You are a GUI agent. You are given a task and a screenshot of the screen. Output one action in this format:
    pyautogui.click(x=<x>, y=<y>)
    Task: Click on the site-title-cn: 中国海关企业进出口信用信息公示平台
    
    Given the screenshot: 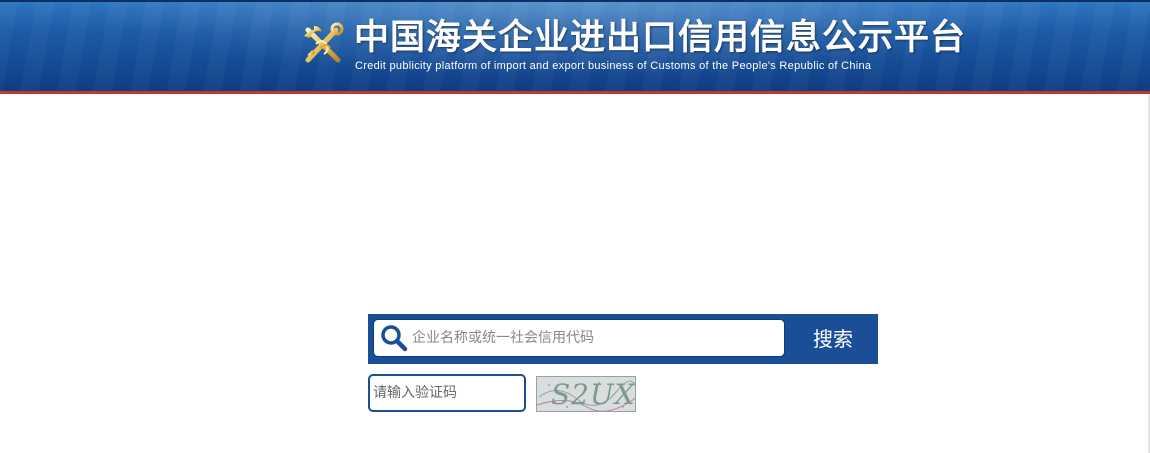 What is the action you would take?
    pyautogui.click(x=660, y=38)
    